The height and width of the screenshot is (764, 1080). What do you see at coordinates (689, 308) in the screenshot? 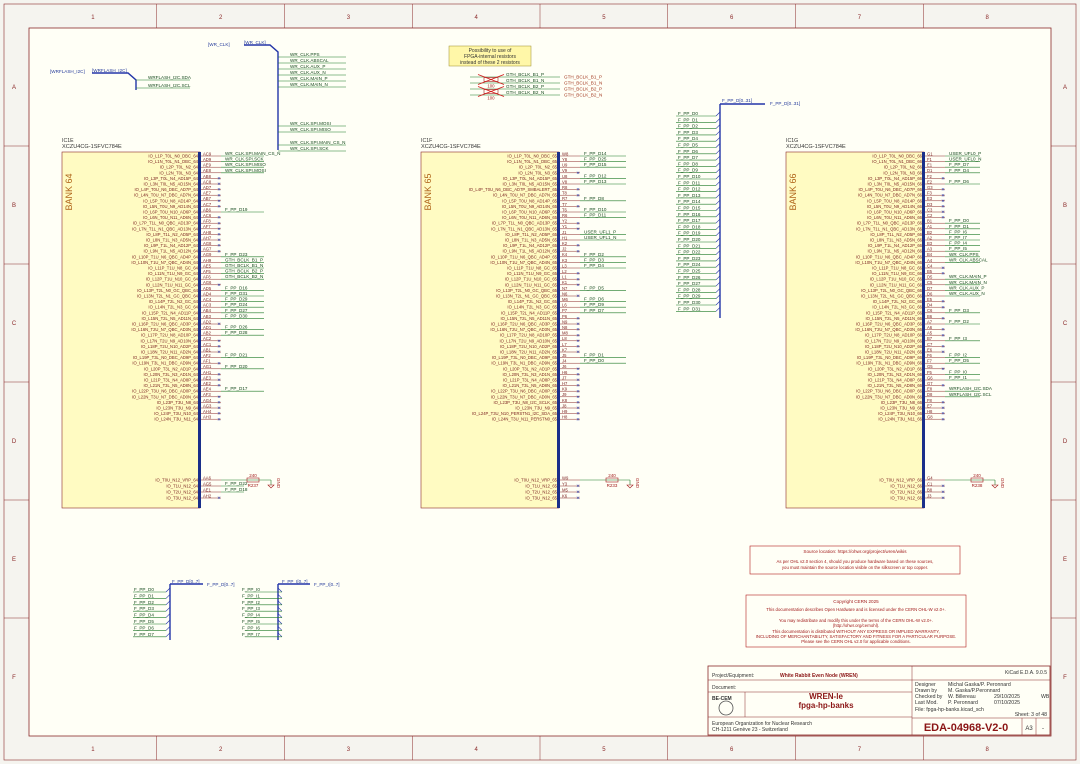
I see `fpbus-net-label: F_PP_D31` at bounding box center [689, 308].